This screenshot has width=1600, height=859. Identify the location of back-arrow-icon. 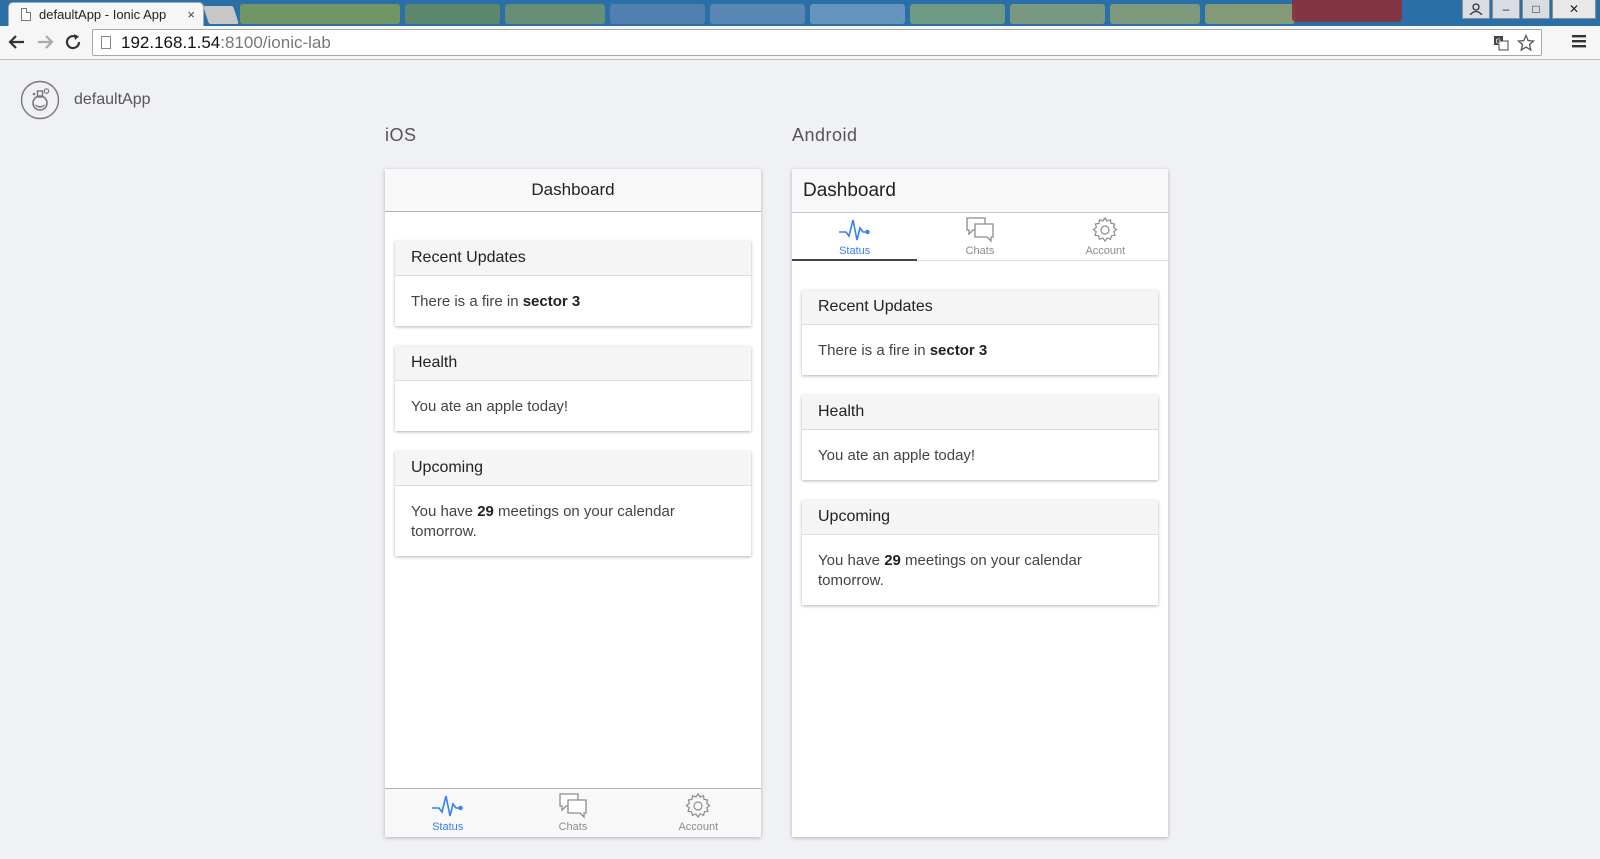
(16, 42).